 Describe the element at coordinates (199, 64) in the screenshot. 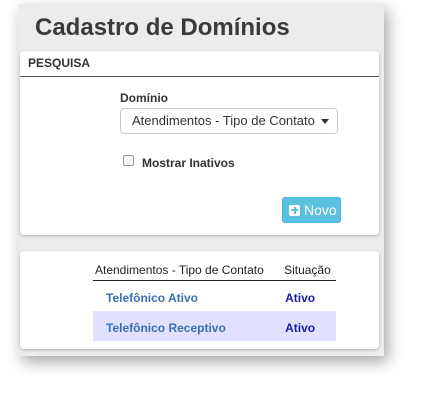

I see `search-panel-heading: PESQUISA` at that location.